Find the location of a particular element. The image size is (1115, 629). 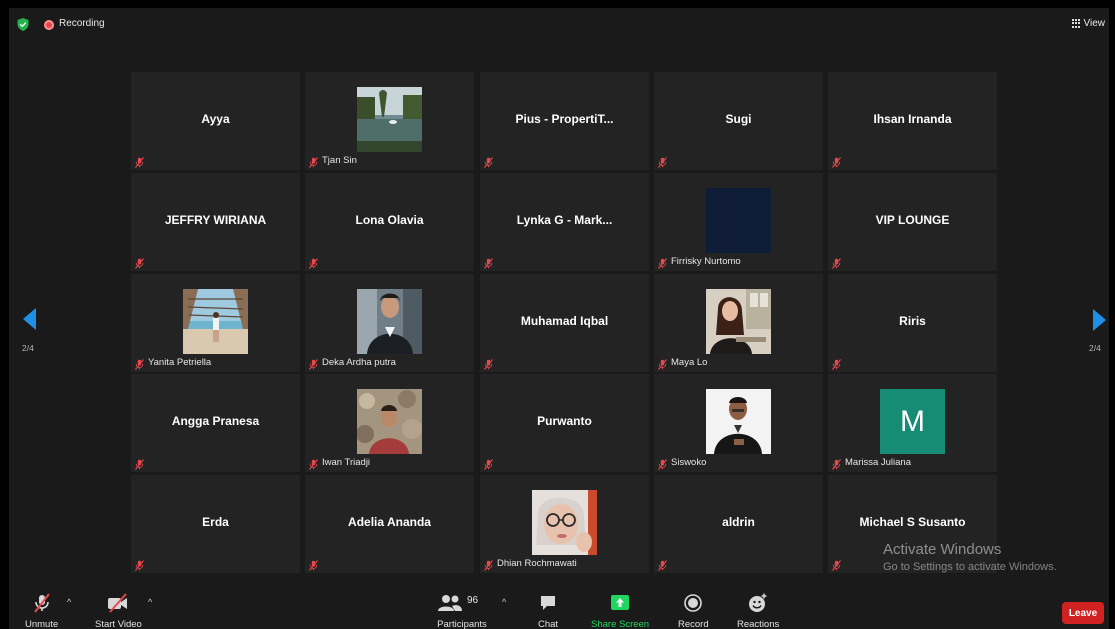

participant-count: 96 is located at coordinates (473, 600).